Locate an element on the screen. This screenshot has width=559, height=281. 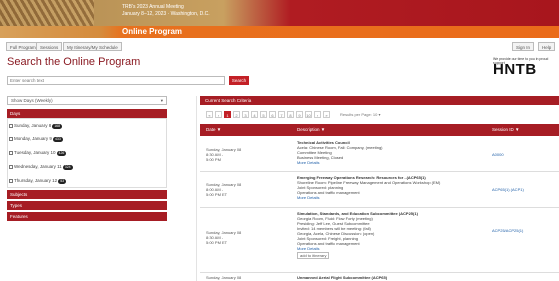
search-criteria-header: Current Search Criteria is located at coordinates (379, 100).